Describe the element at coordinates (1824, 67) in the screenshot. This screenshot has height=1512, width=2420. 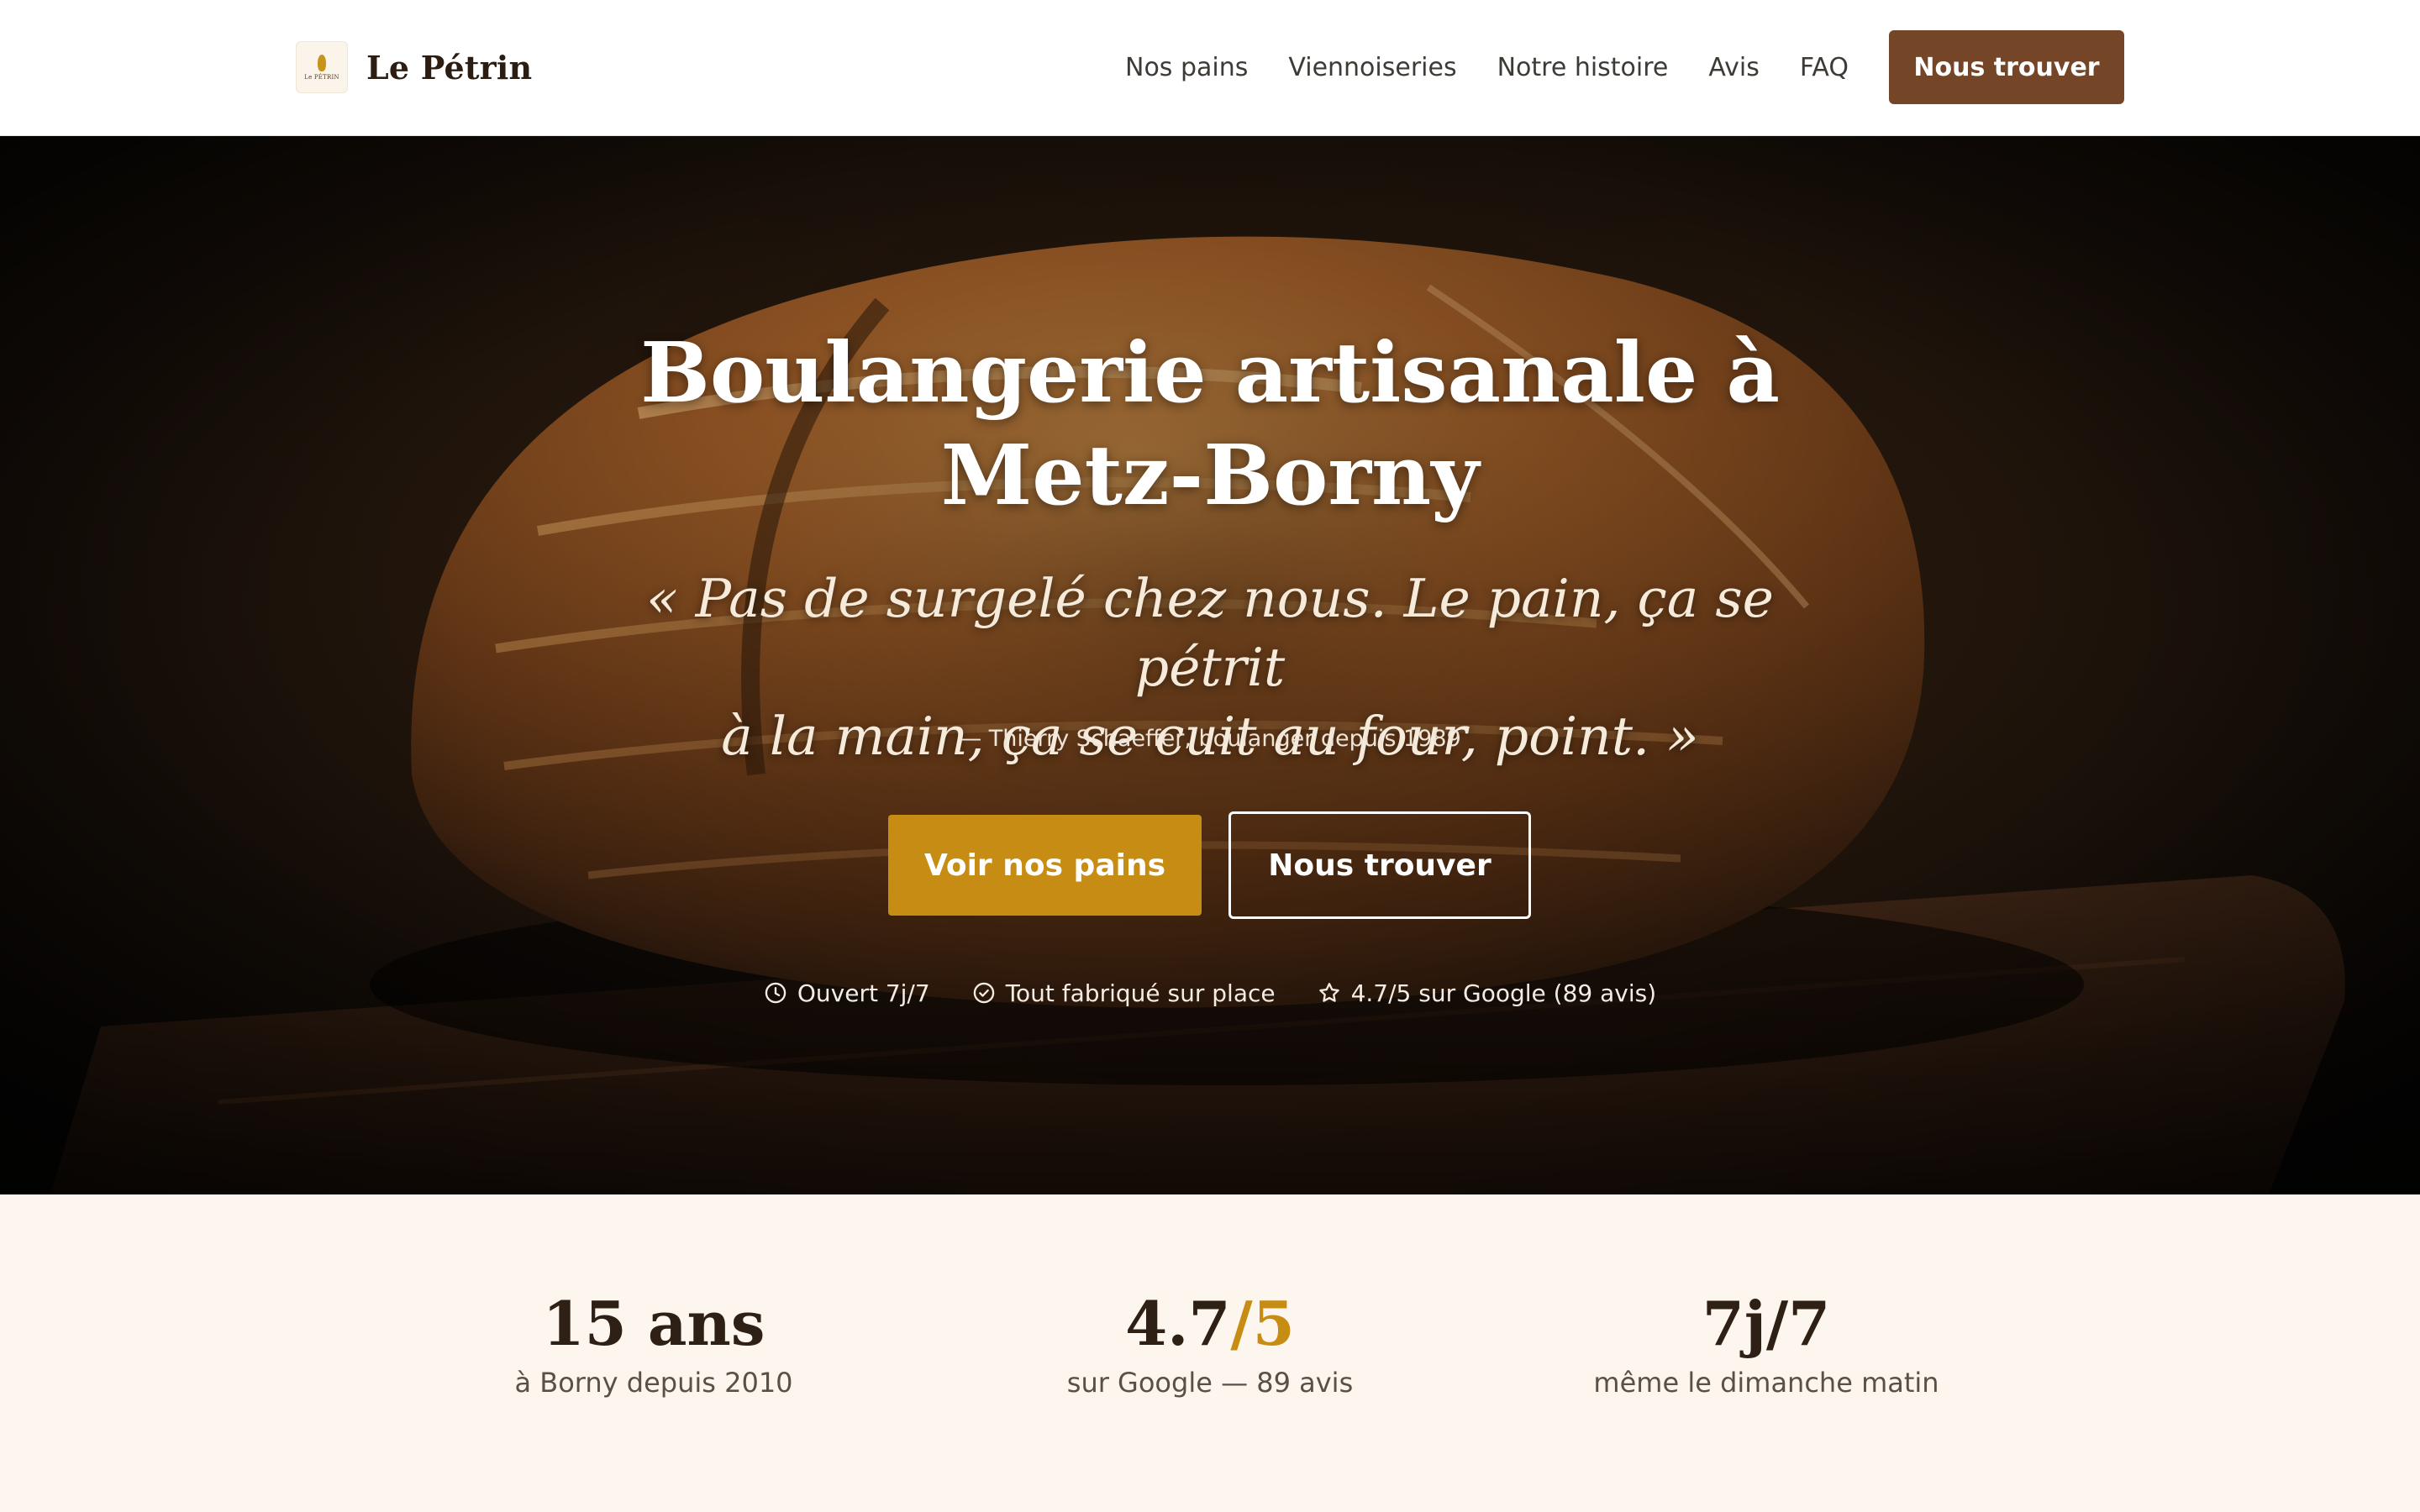
I see `nav-link-faq: FAQ` at that location.